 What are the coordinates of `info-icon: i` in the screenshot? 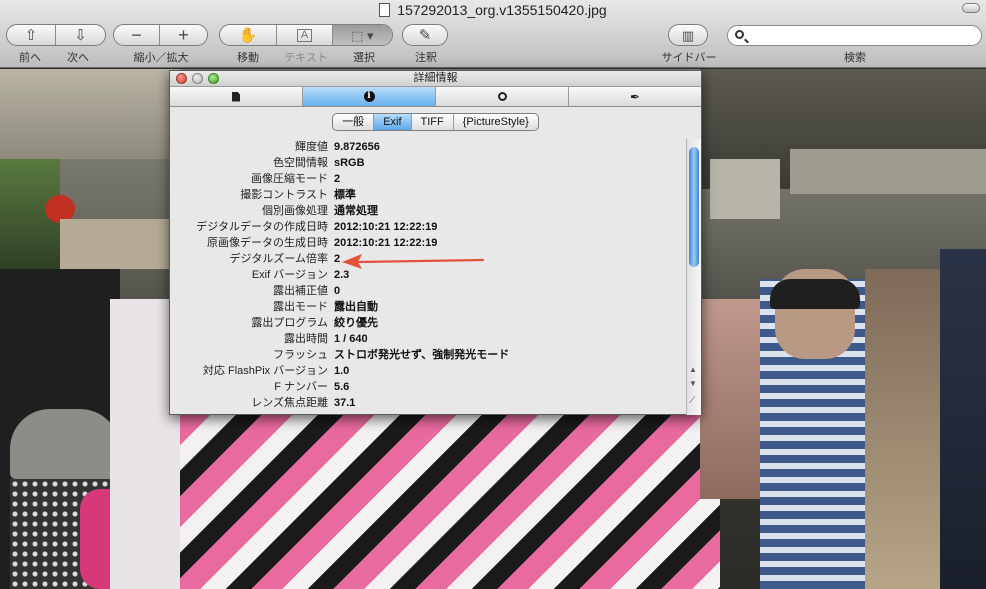 It's located at (369, 96).